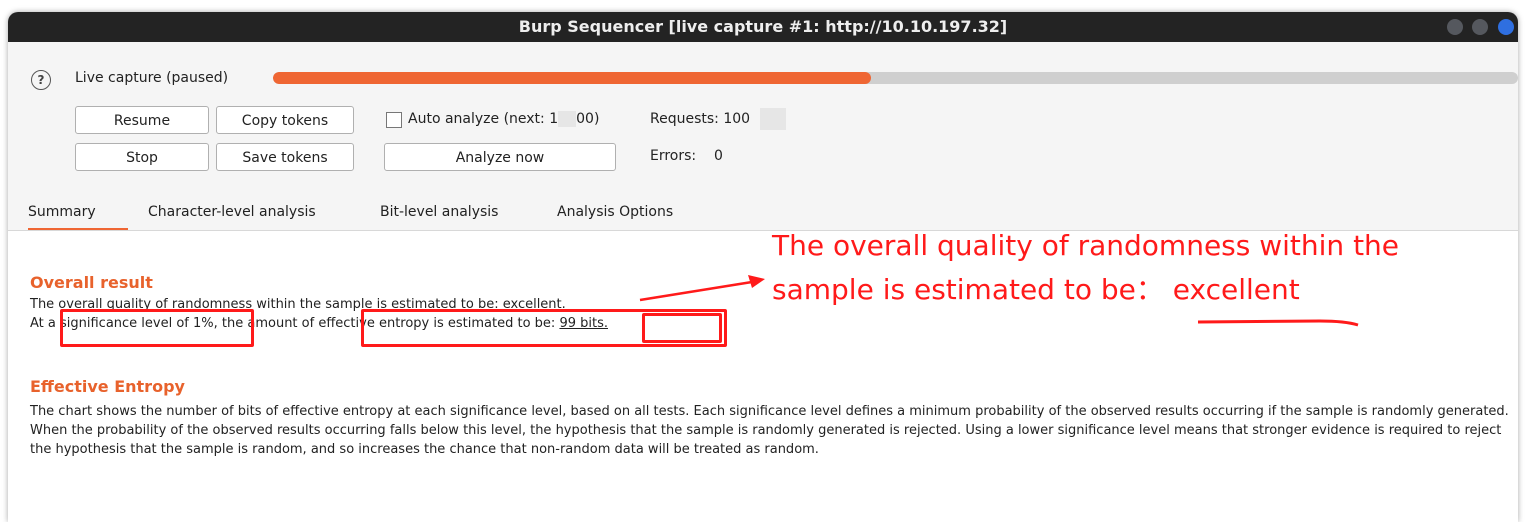 The image size is (1525, 522). I want to click on annotation-overlay, so click(999, 301).